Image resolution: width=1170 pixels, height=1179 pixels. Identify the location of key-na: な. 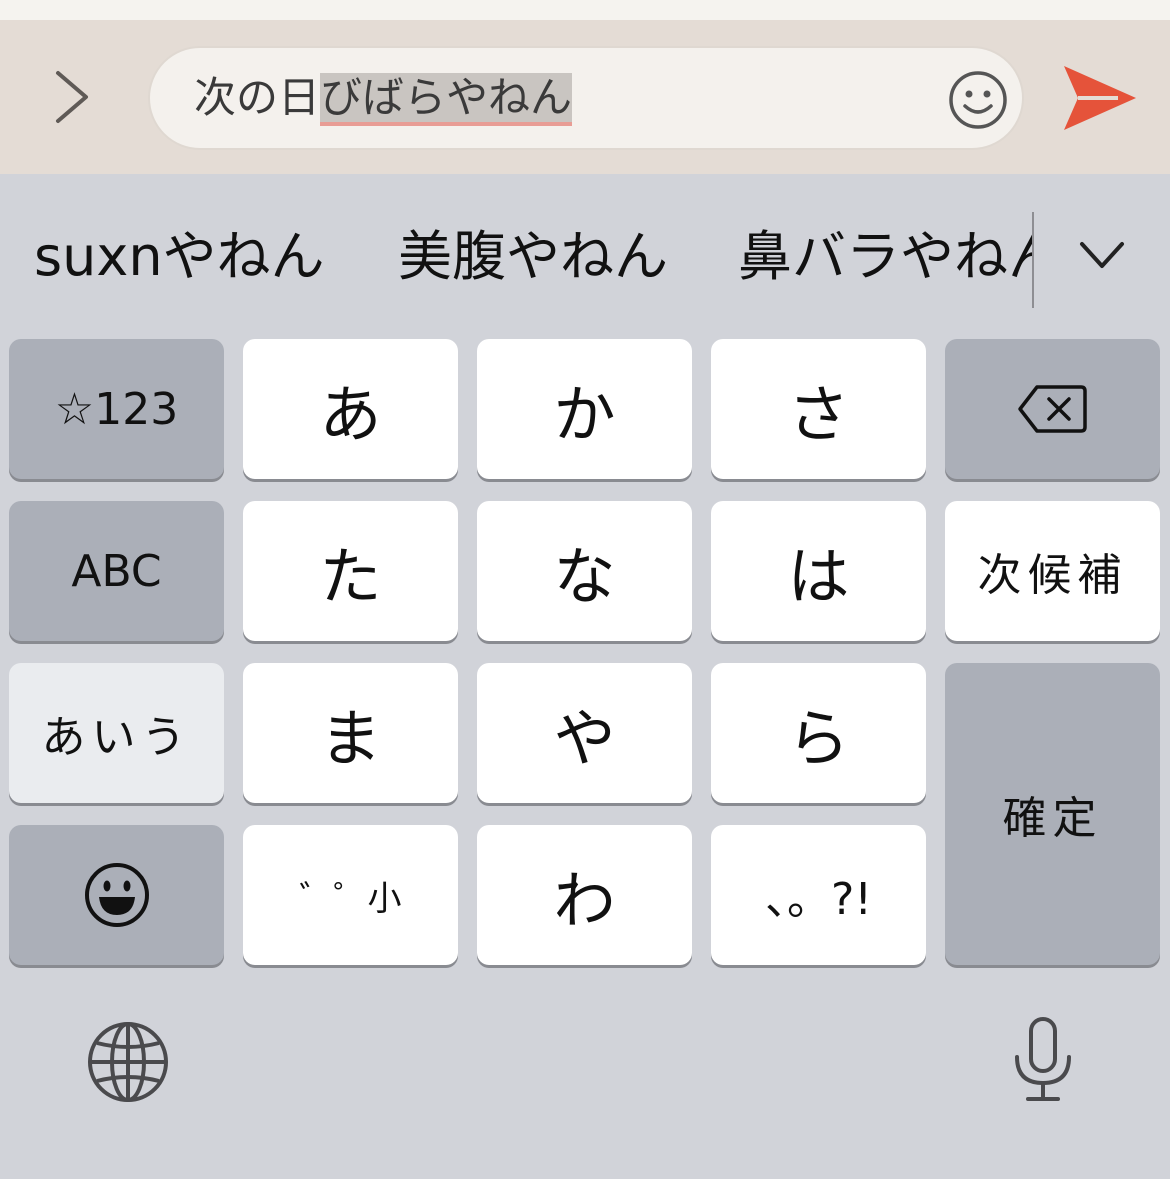
(584, 571).